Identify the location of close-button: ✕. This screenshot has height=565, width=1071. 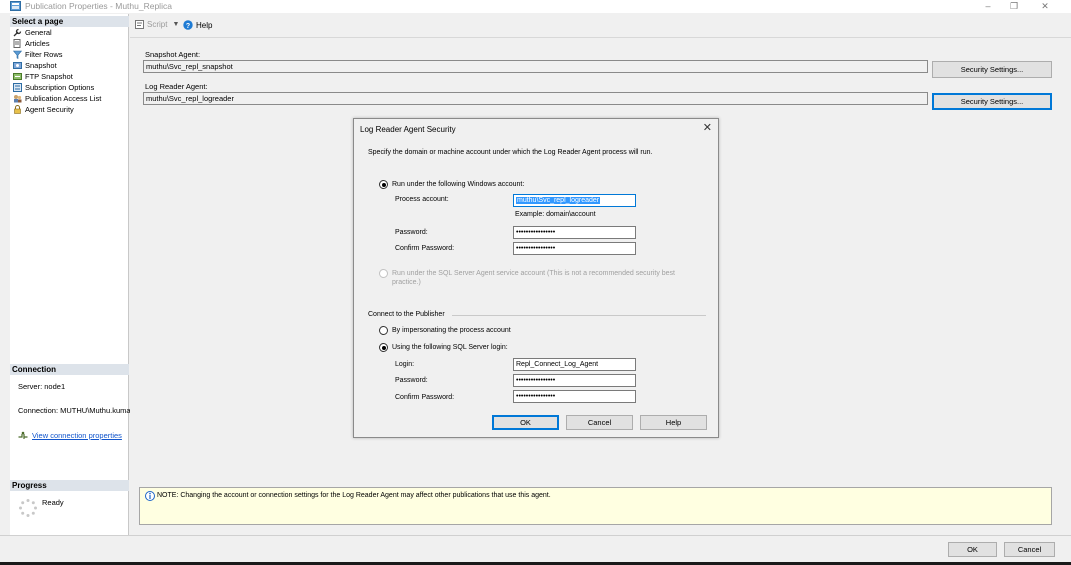
(1045, 6).